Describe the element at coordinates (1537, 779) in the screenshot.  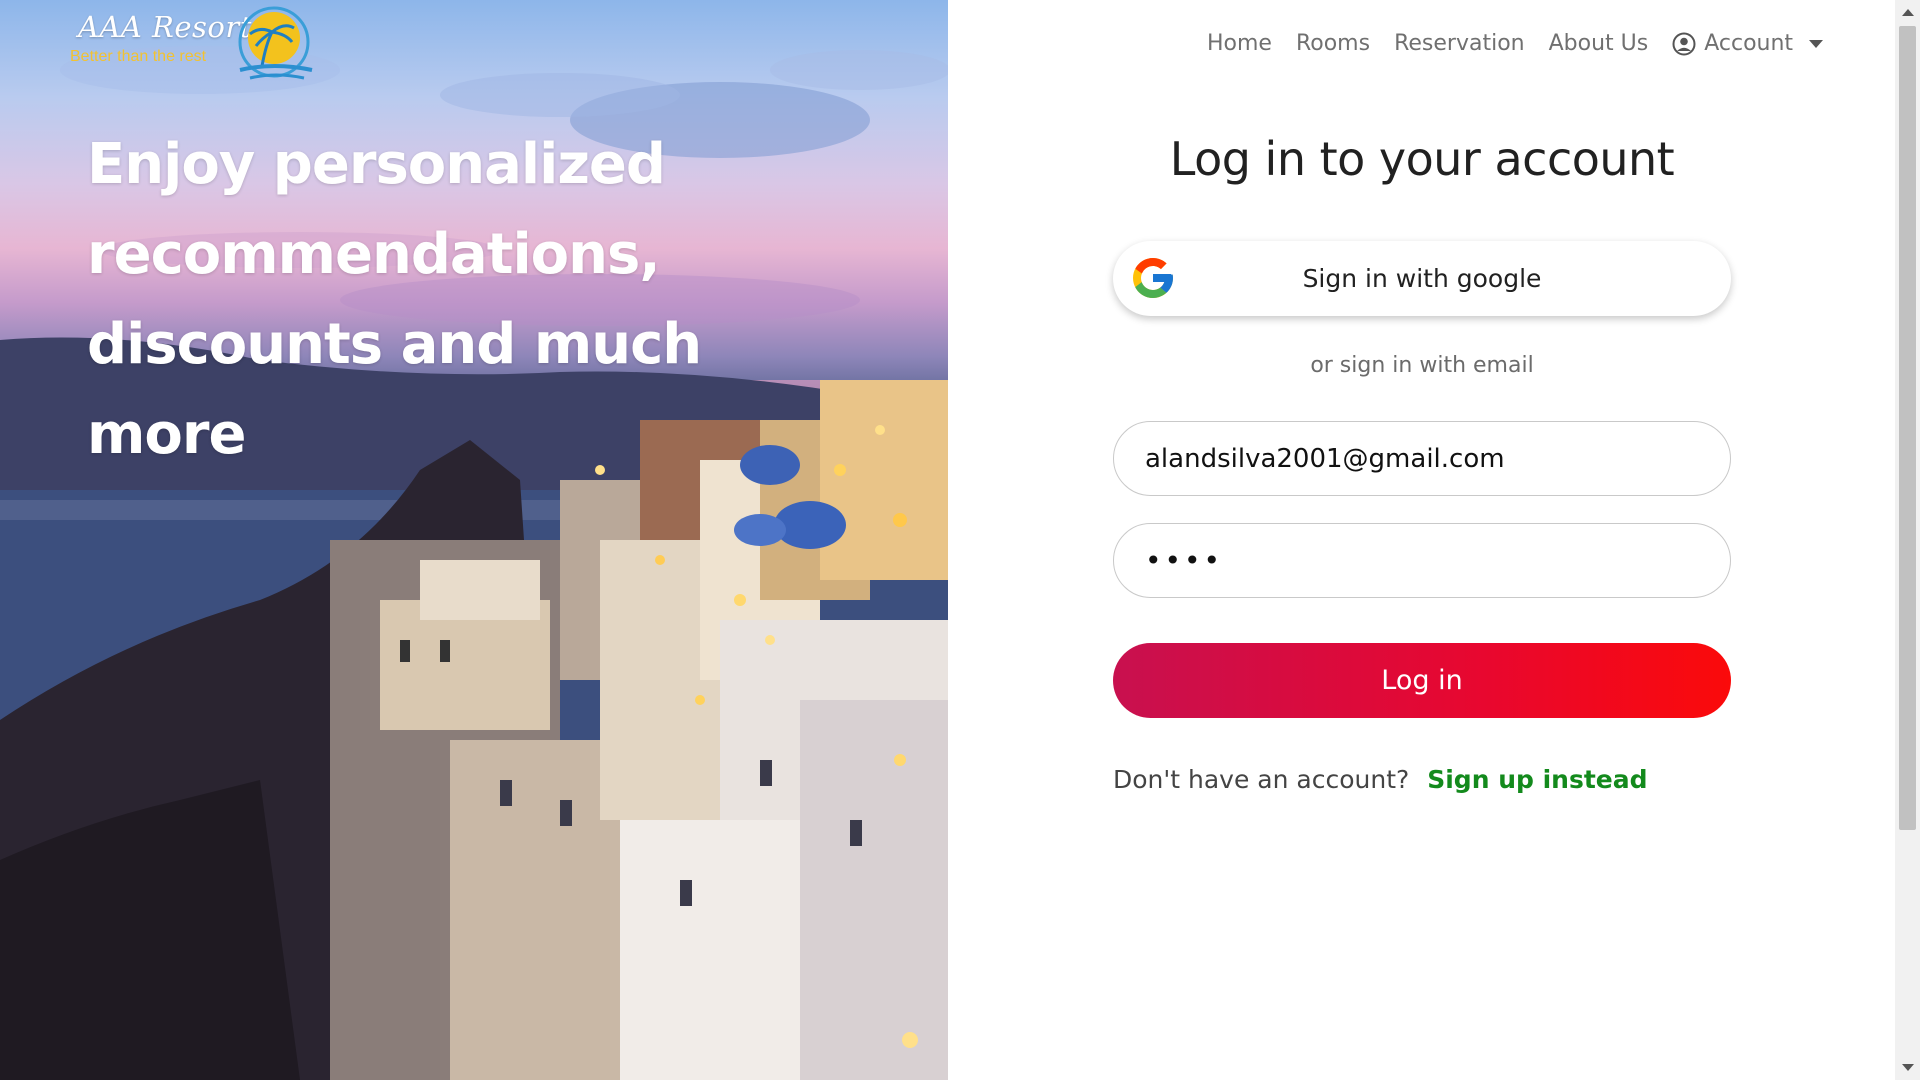
I see `signup-link: Sign up instead` at that location.